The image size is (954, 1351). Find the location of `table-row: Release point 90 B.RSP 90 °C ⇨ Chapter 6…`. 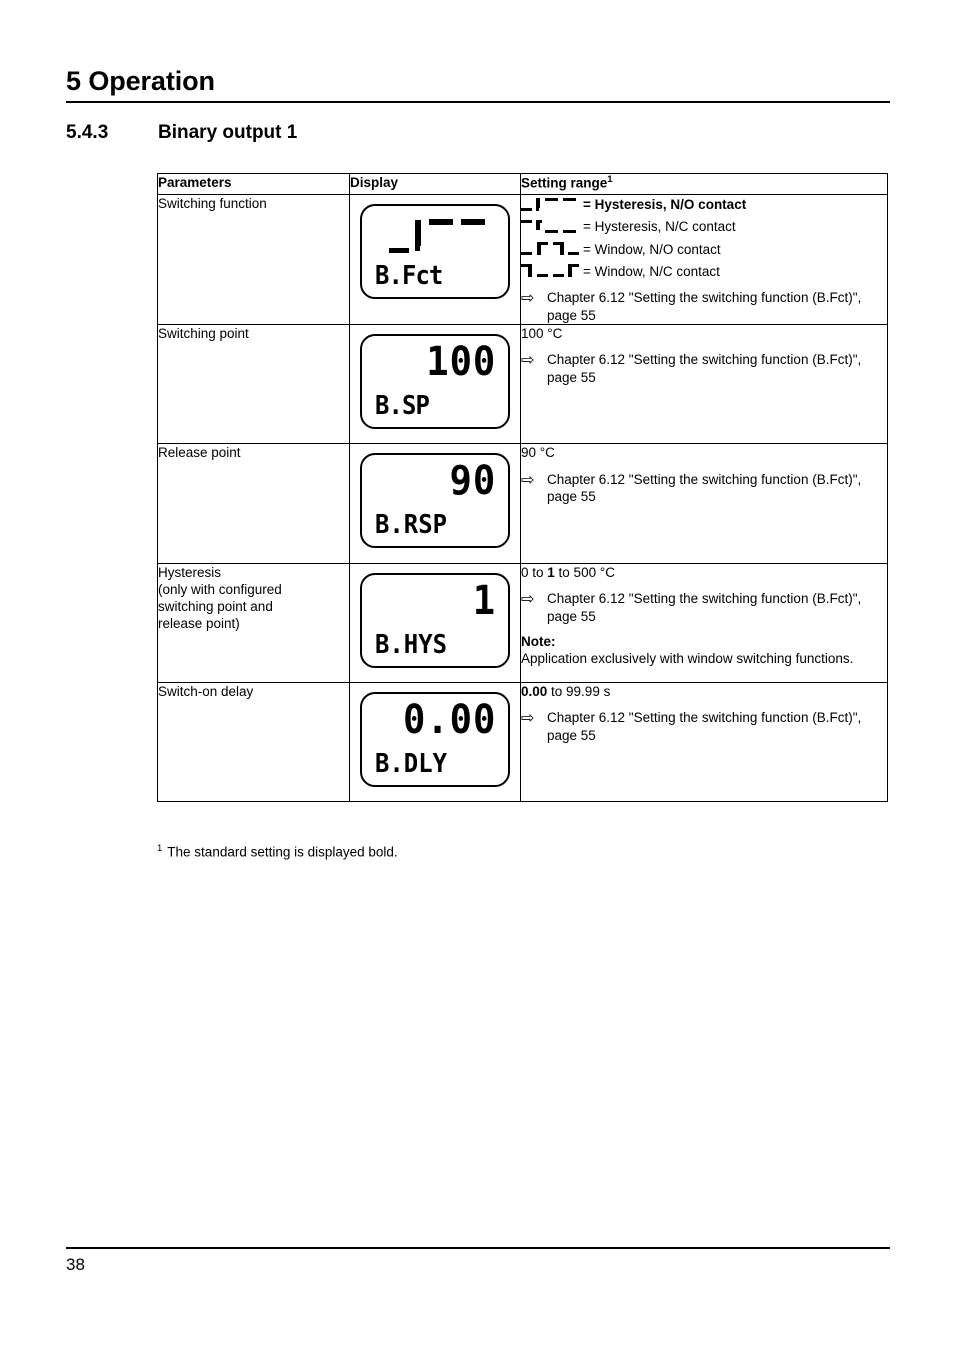

table-row: Release point 90 B.RSP 90 °C ⇨ Chapter 6… is located at coordinates (522, 503).